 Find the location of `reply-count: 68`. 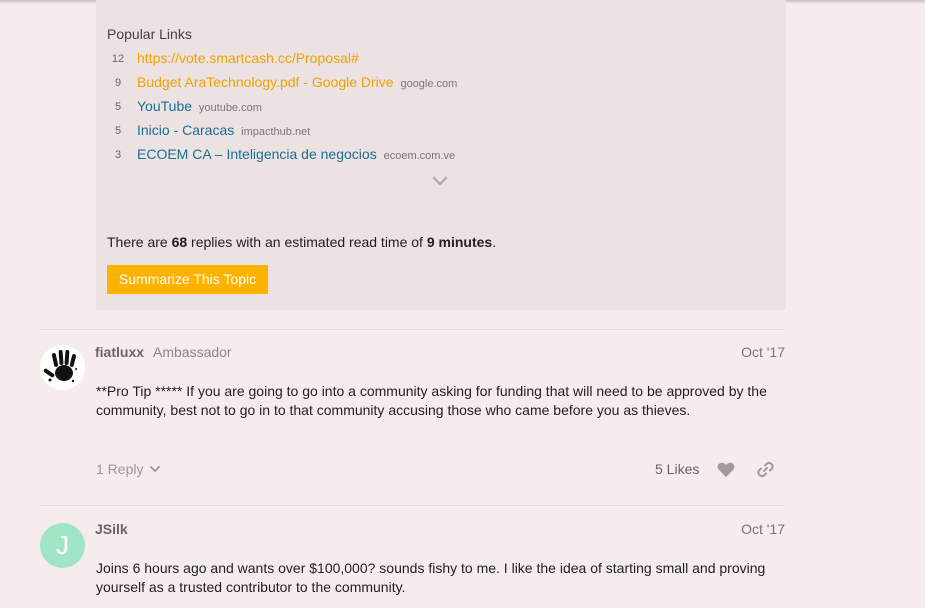

reply-count: 68 is located at coordinates (179, 242).